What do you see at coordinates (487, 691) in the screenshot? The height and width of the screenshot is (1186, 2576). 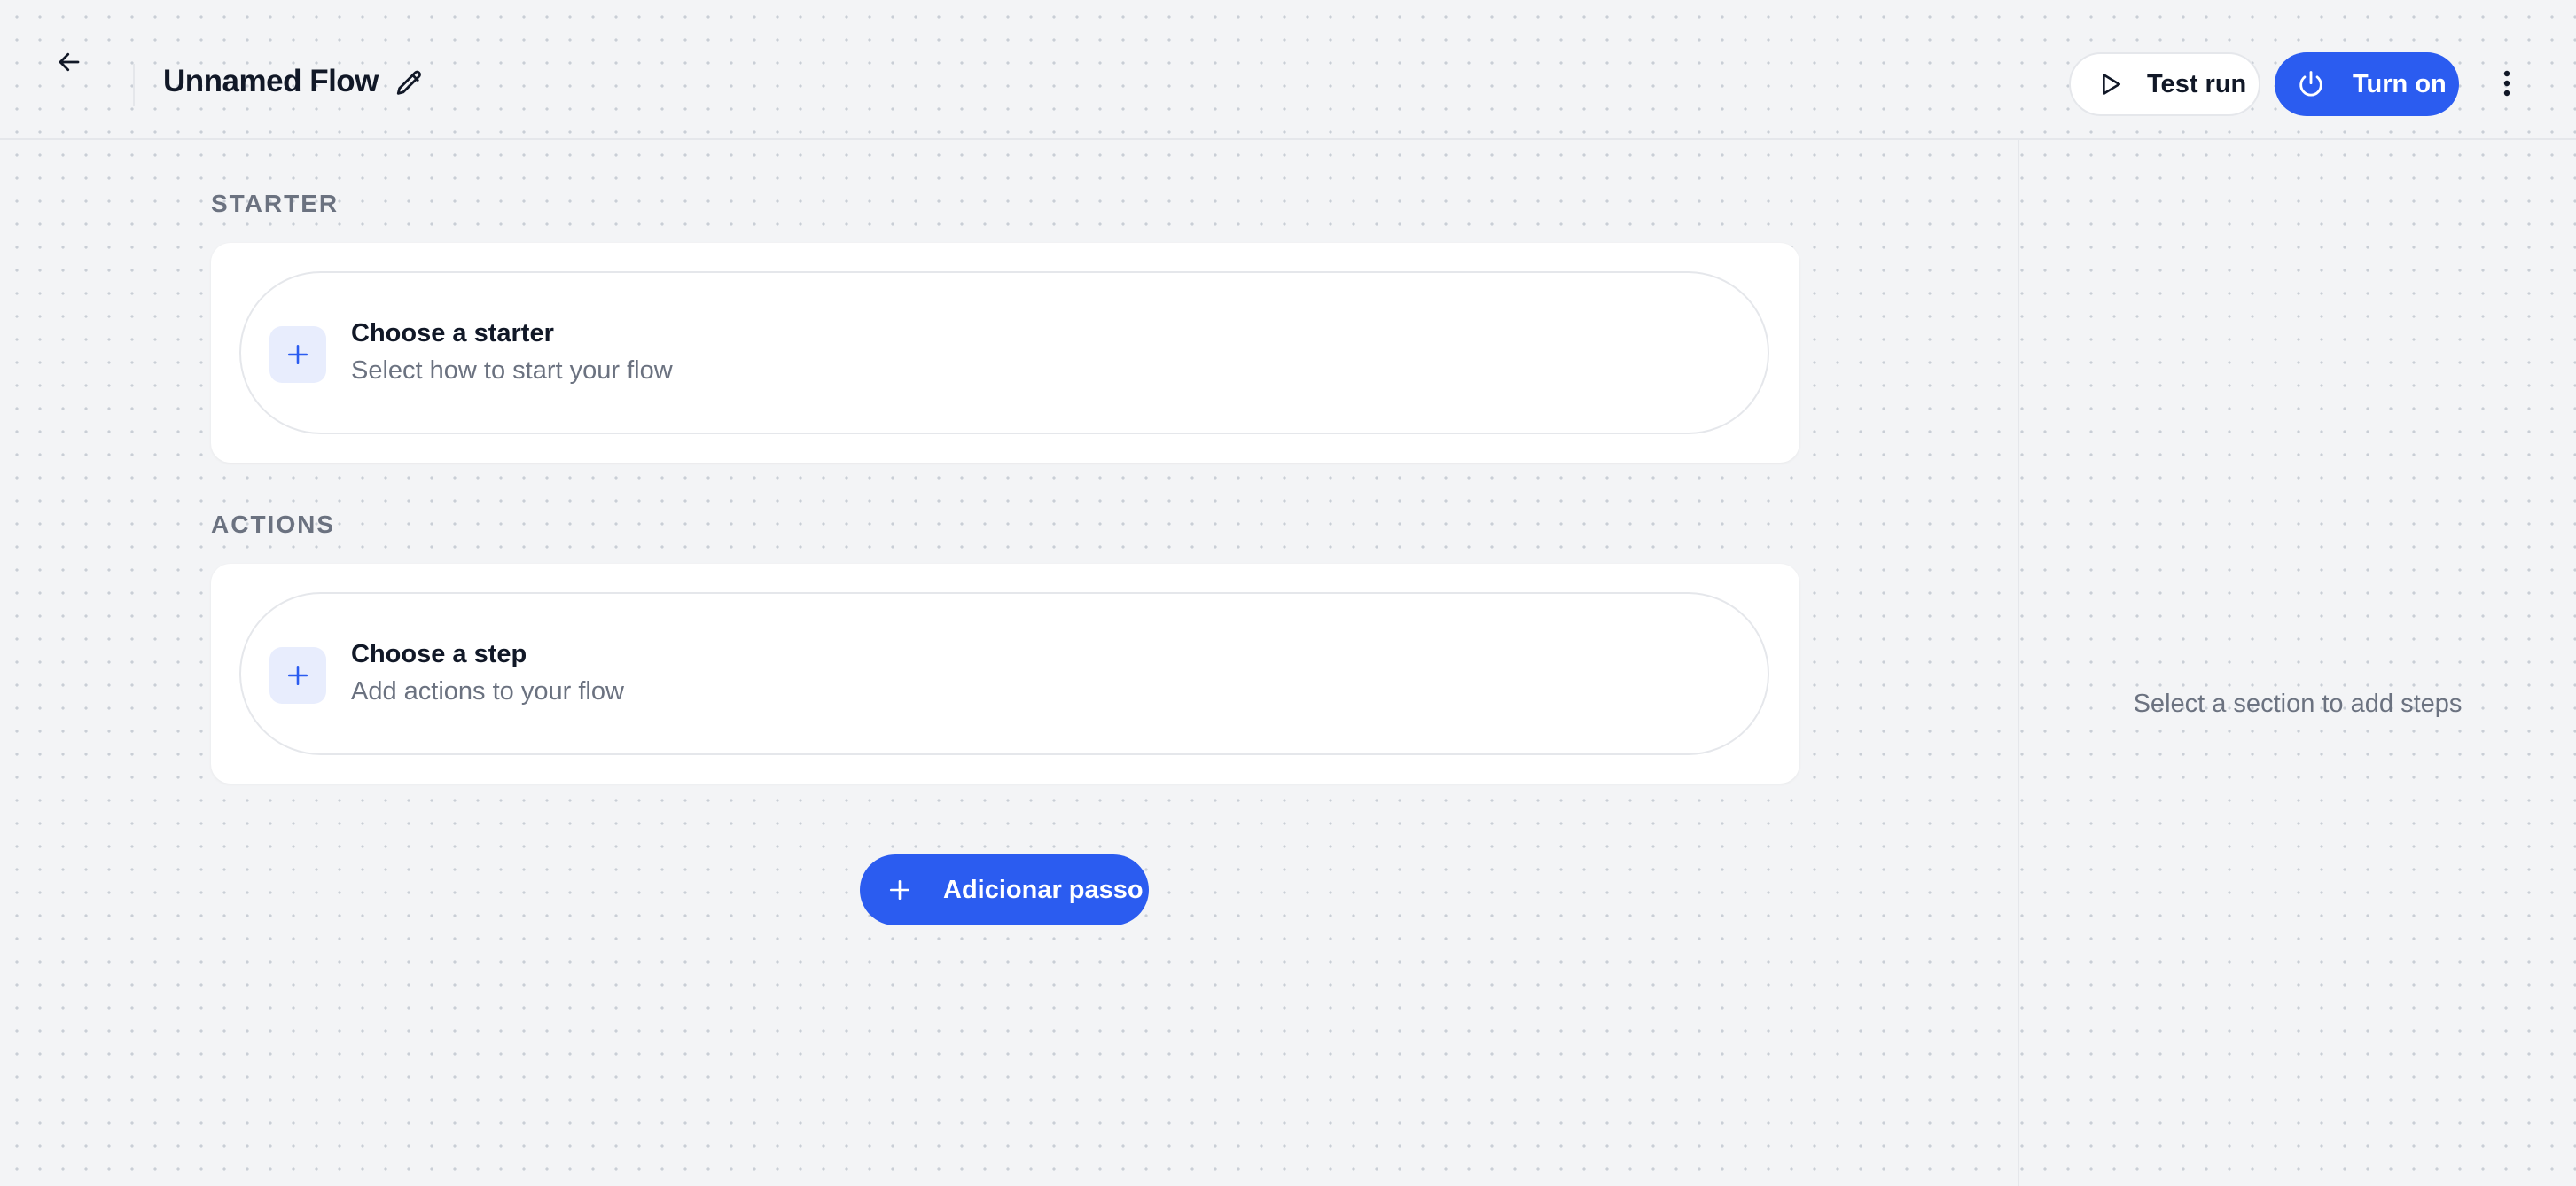 I see `step-card-subtitle: Add actions to your flow` at bounding box center [487, 691].